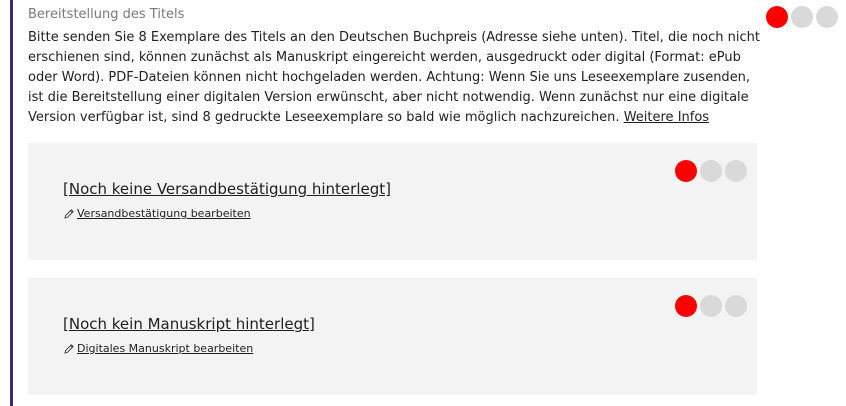 The width and height of the screenshot is (846, 406). I want to click on edit-shipping-confirmation-label: Versandbestätigung bearbeiten, so click(164, 213).